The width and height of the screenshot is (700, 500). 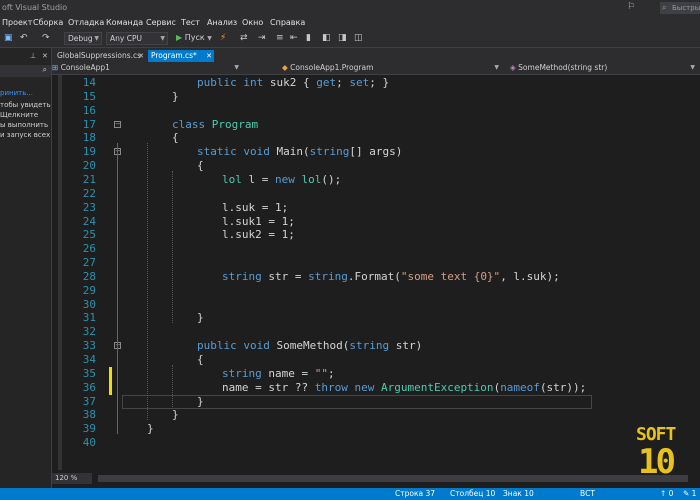 What do you see at coordinates (376, 415) in the screenshot?
I see `code-line: 38}` at bounding box center [376, 415].